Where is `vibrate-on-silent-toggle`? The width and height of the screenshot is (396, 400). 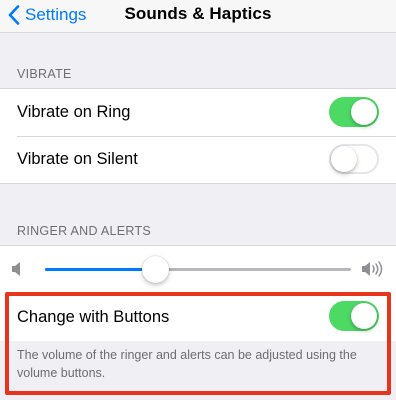
vibrate-on-silent-toggle is located at coordinates (354, 159).